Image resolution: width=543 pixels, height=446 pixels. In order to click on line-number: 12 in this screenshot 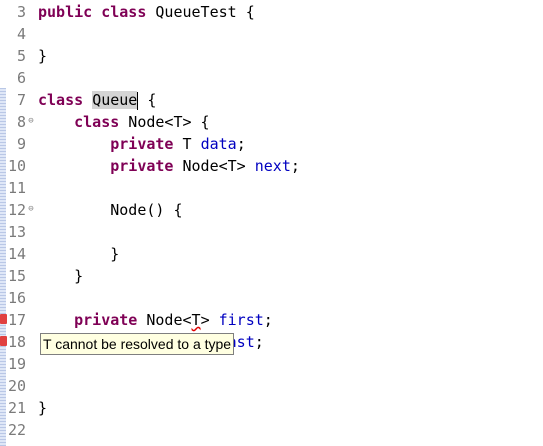, I will do `click(16, 210)`.